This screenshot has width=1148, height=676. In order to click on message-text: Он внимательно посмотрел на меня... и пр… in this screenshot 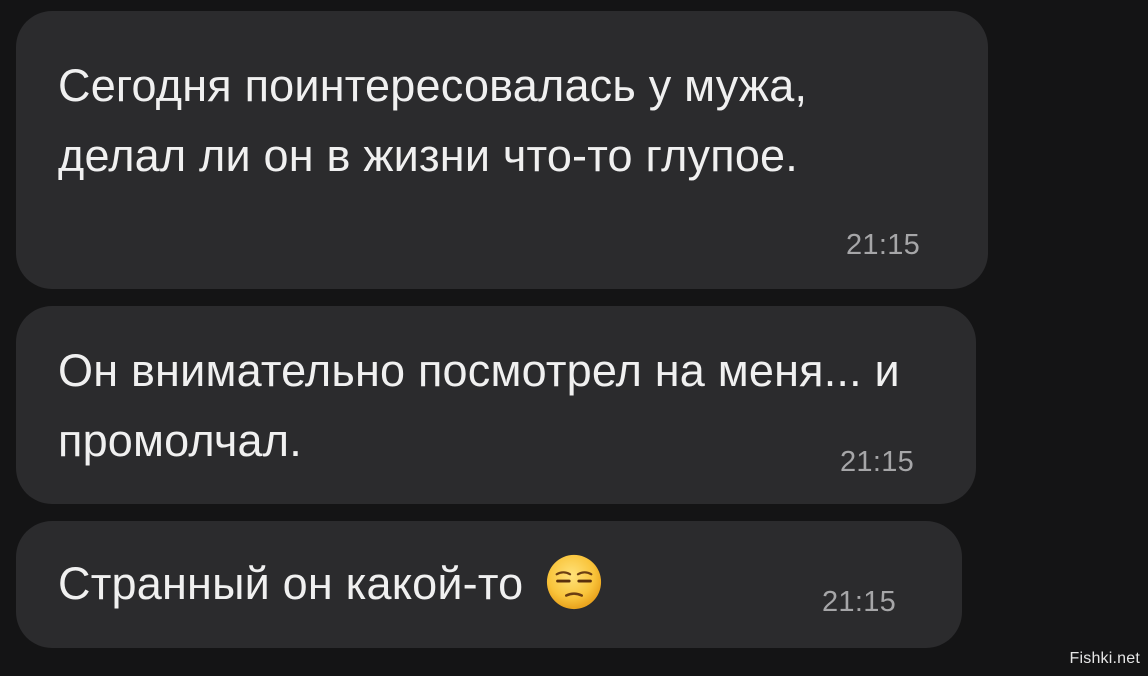, I will do `click(479, 405)`.